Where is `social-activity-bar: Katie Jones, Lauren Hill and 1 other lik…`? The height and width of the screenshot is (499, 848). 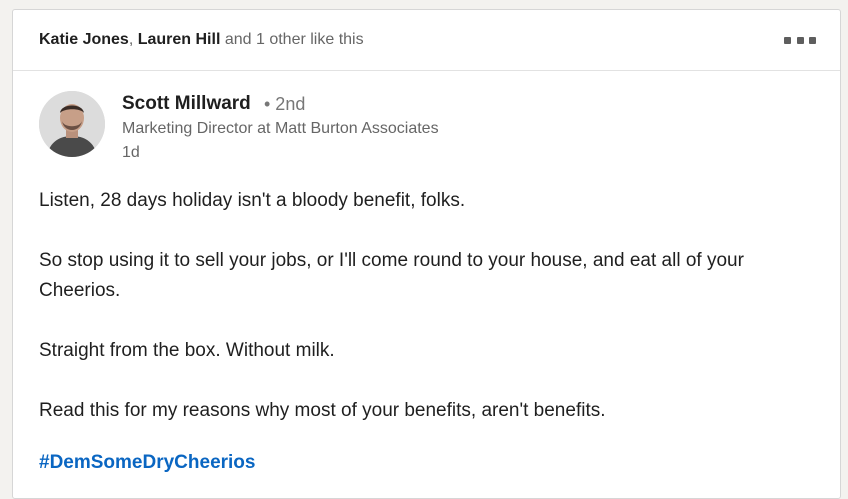
social-activity-bar: Katie Jones, Lauren Hill and 1 other lik… is located at coordinates (426, 40).